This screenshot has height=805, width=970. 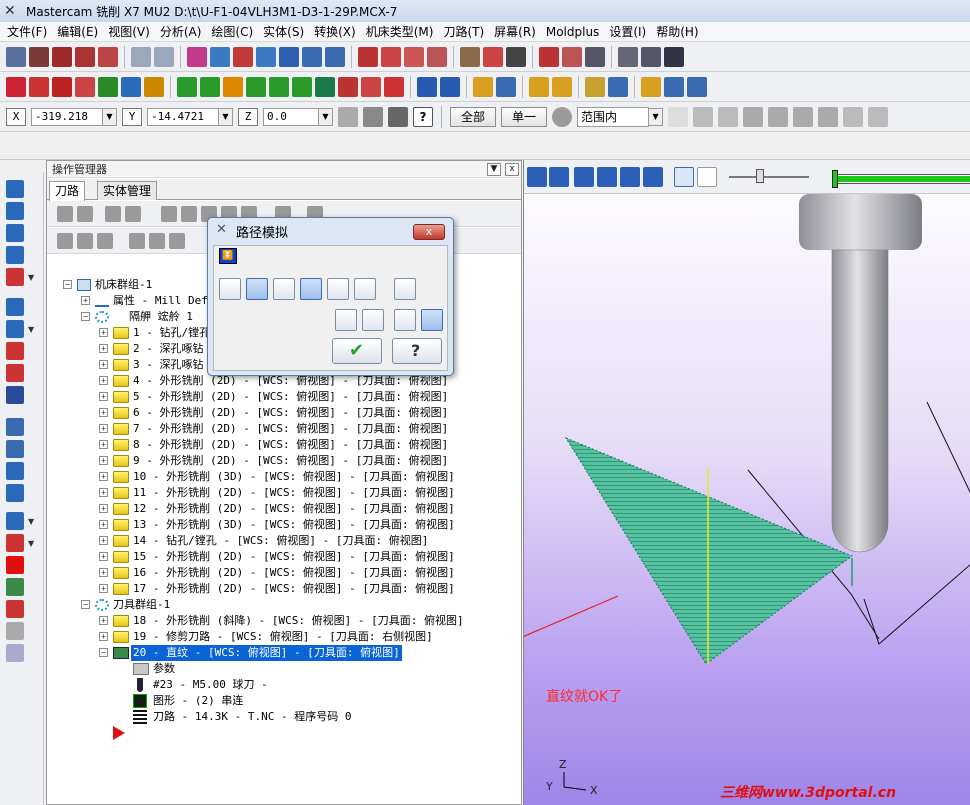 I want to click on regen-dirty-icon, so click(x=133, y=214).